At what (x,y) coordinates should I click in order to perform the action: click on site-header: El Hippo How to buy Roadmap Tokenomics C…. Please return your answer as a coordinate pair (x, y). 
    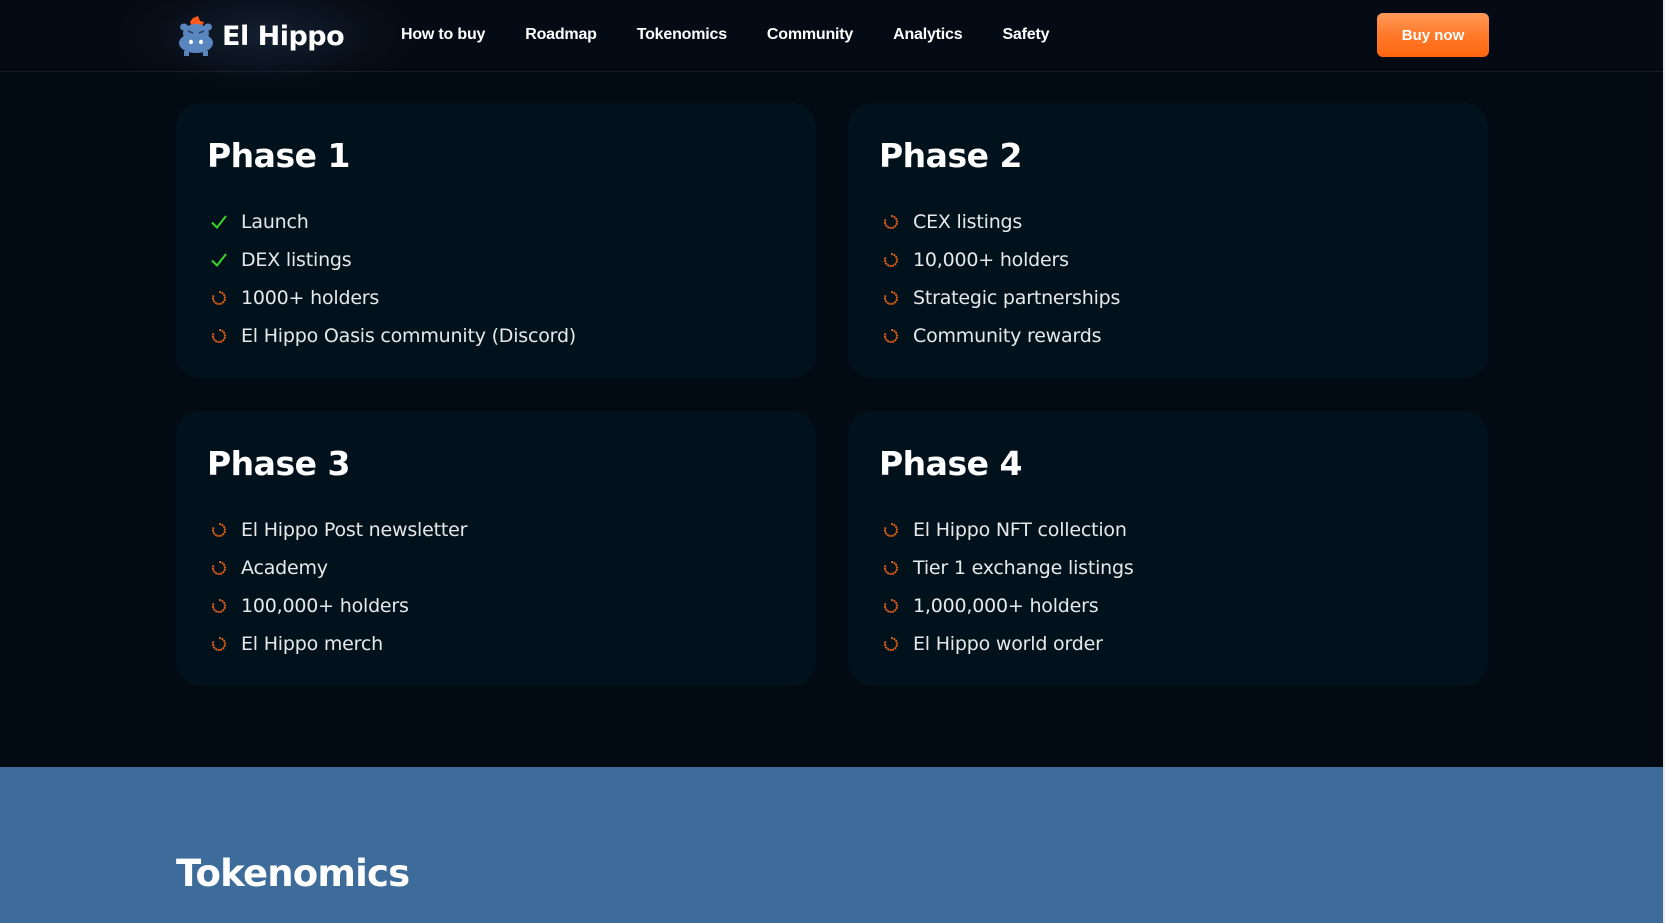
    Looking at the image, I should click on (832, 45).